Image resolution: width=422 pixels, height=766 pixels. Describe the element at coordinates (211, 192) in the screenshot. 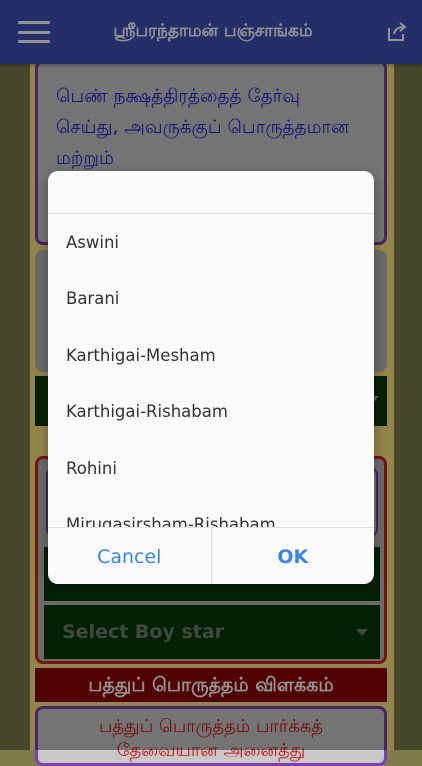

I see `dialog-header` at that location.